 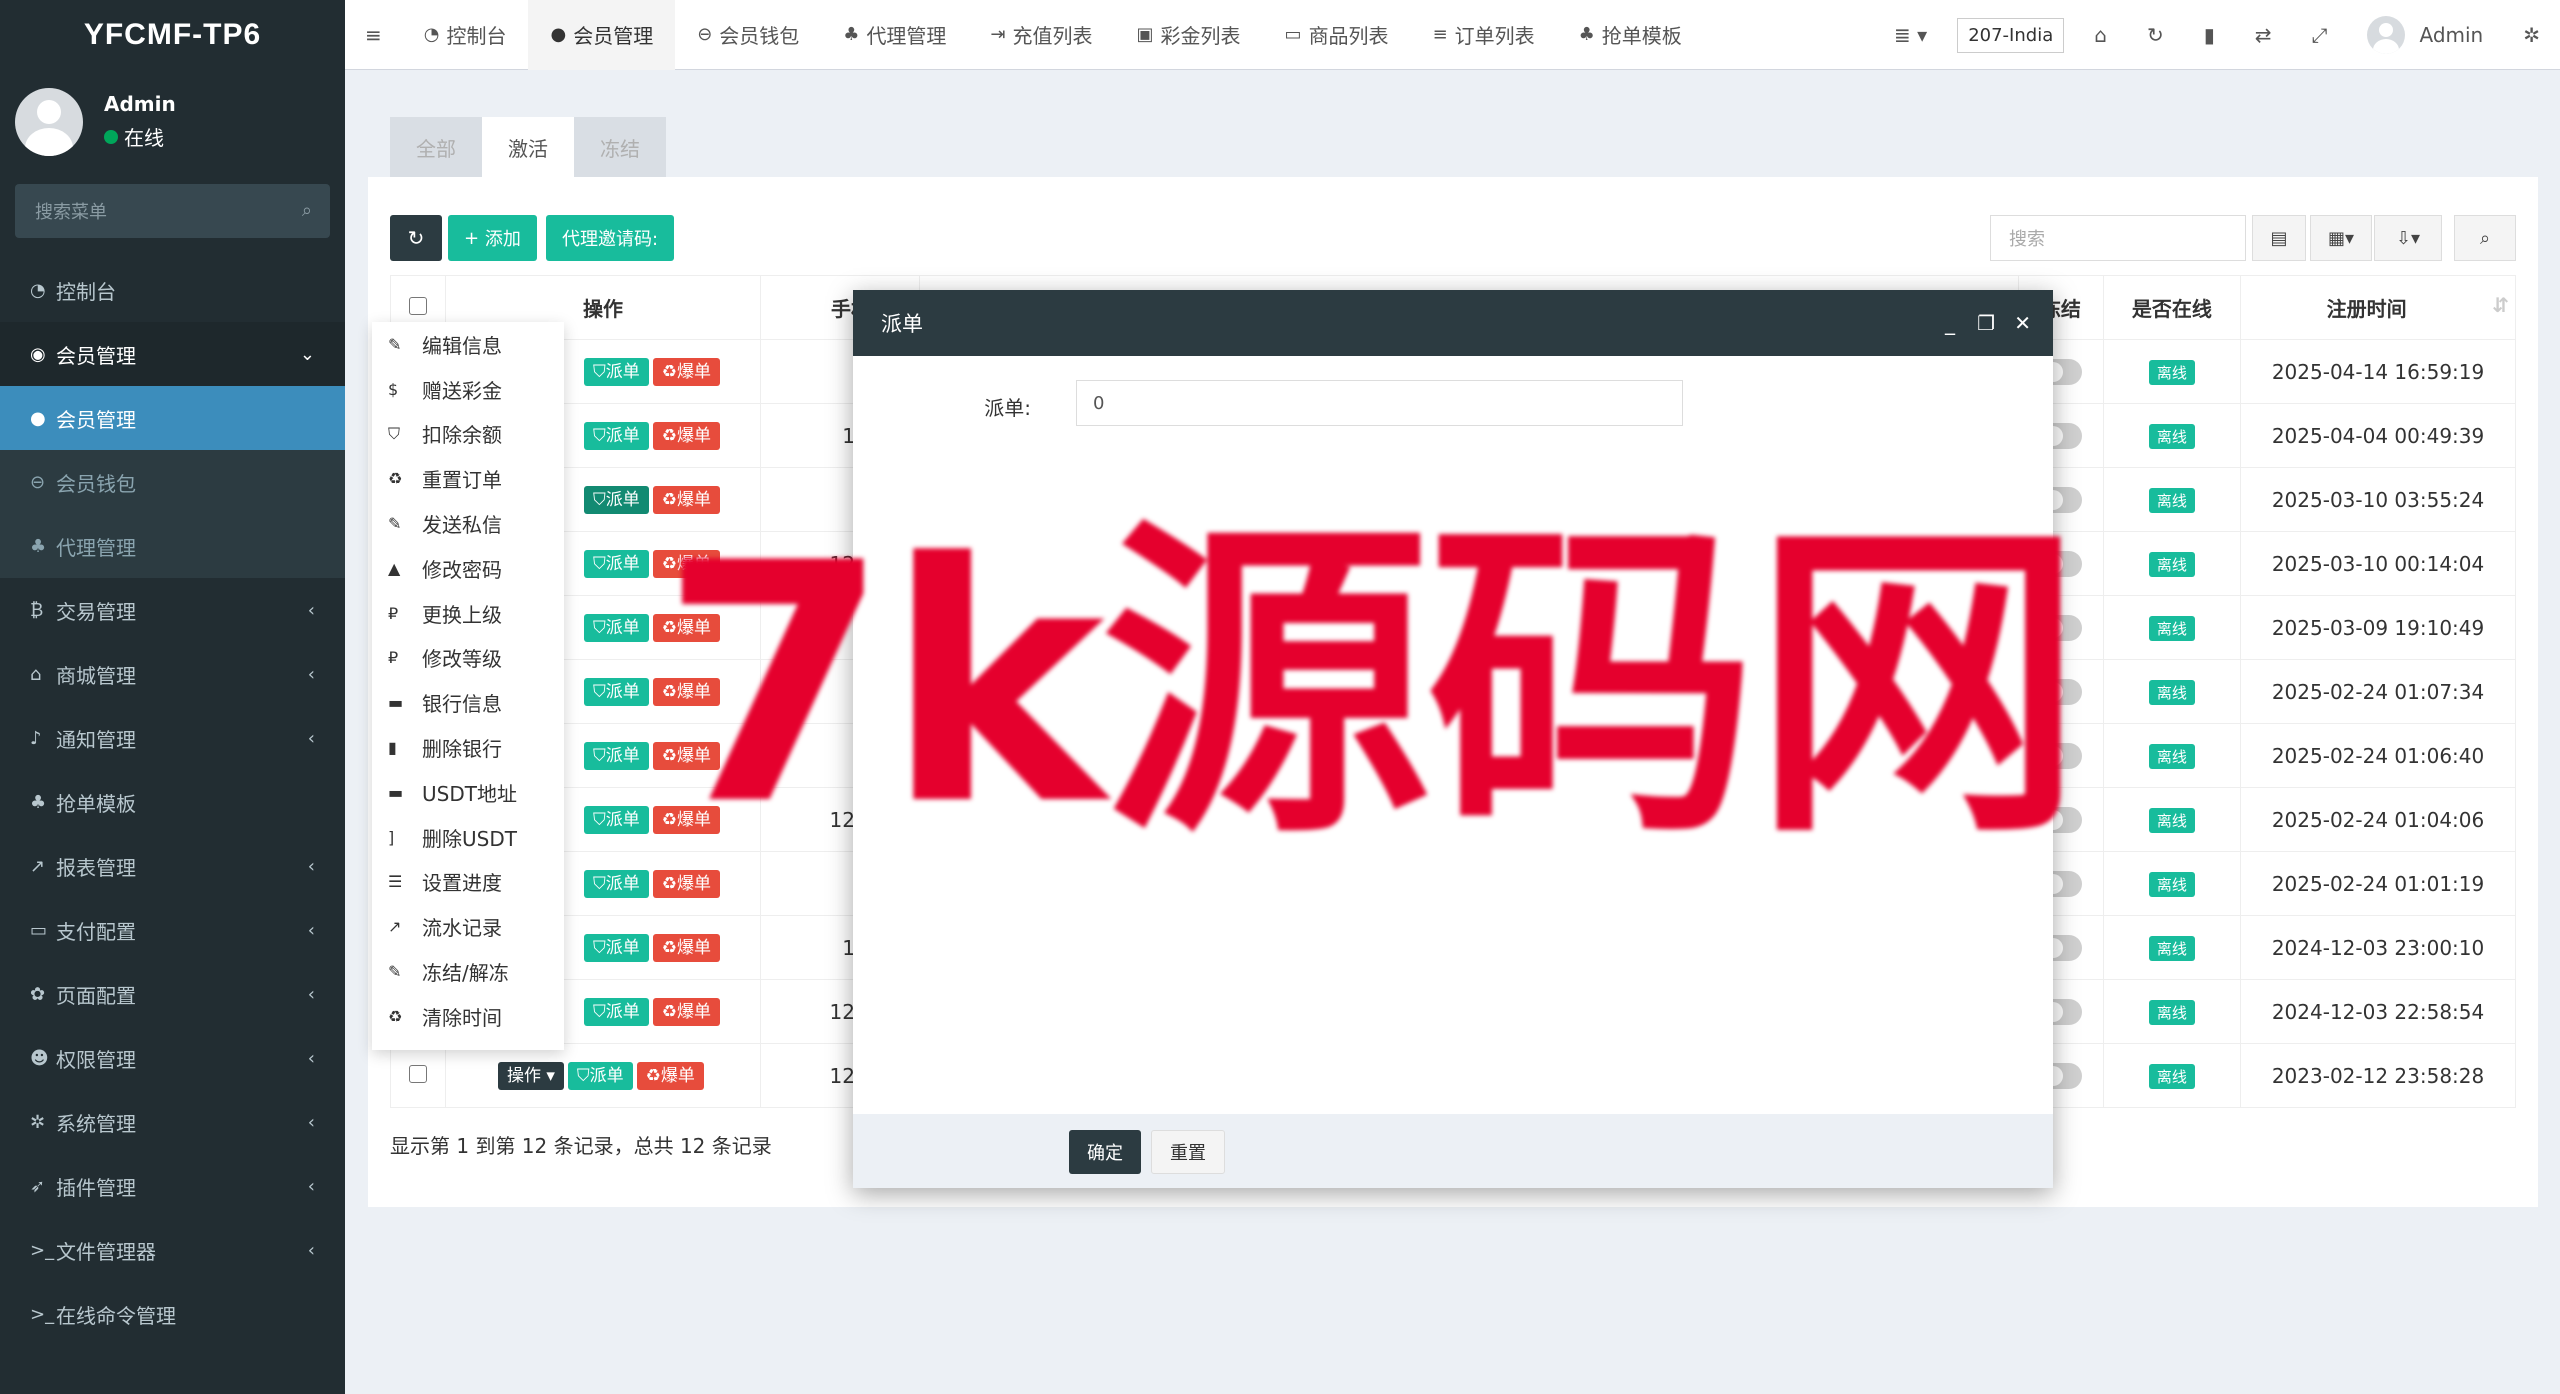 I want to click on sidebar-item-wallet: ⊖ 会员钱包, so click(x=172, y=482).